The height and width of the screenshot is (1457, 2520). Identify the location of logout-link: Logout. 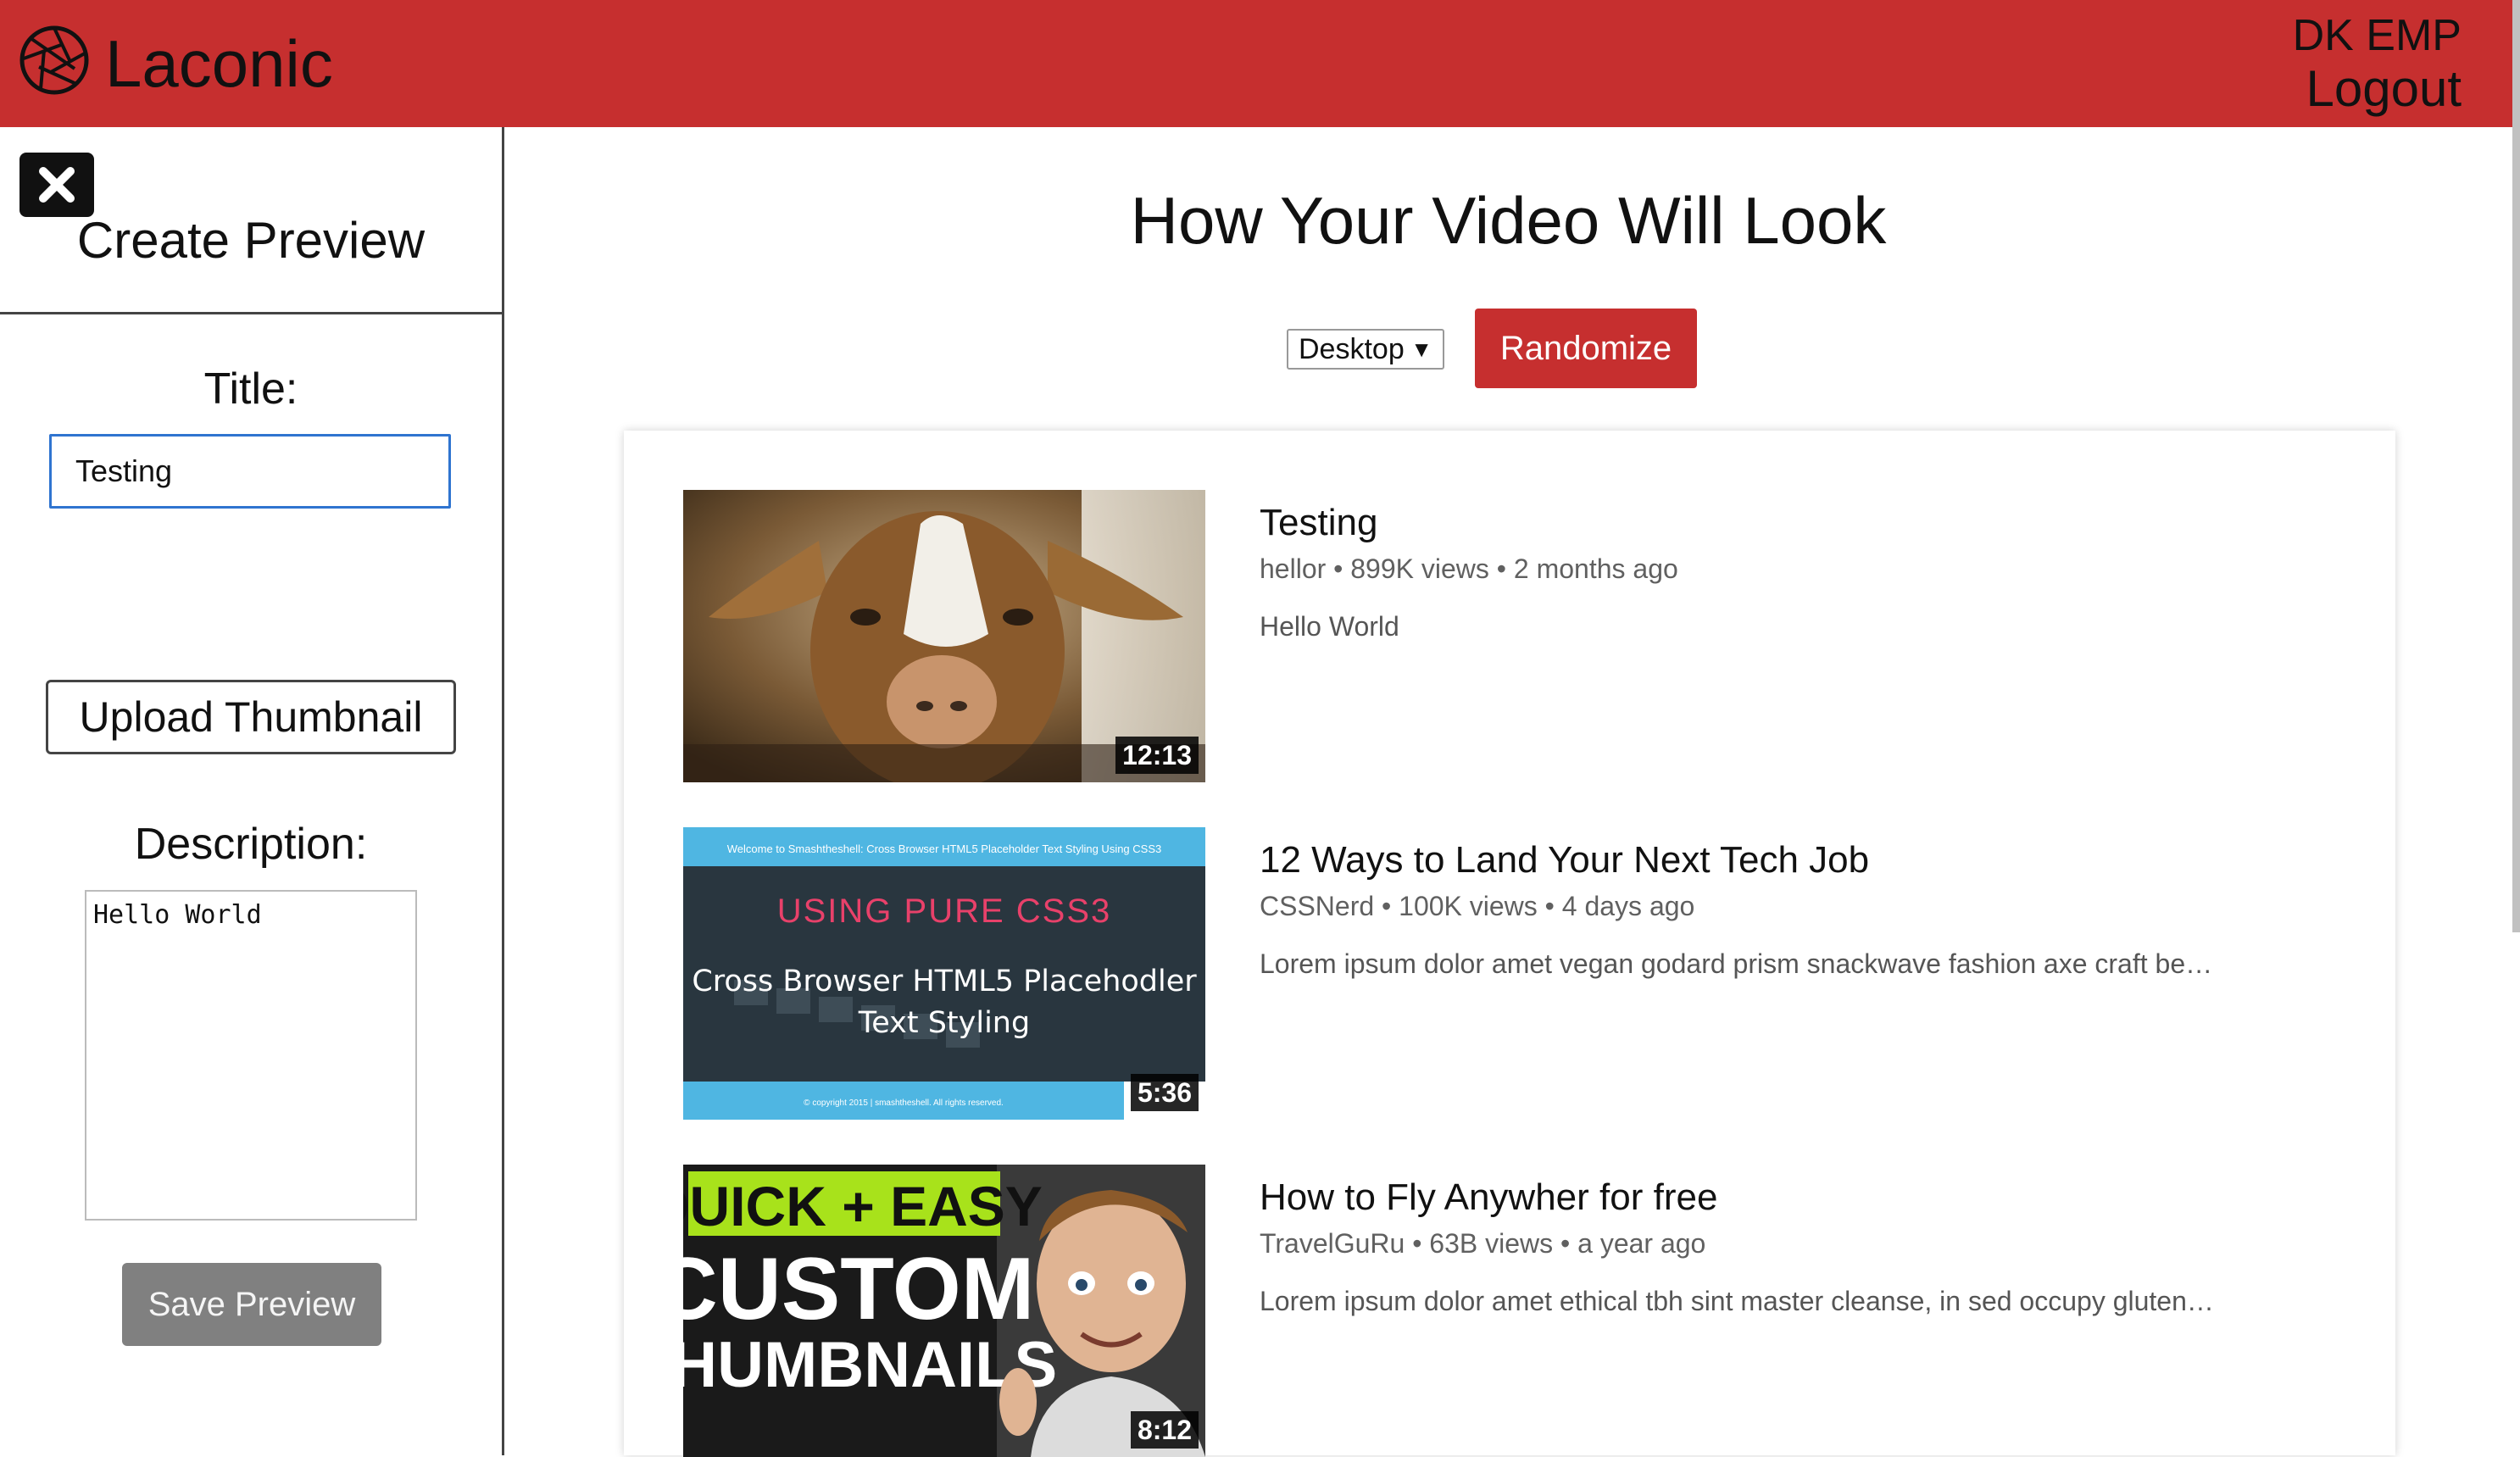
(2384, 89).